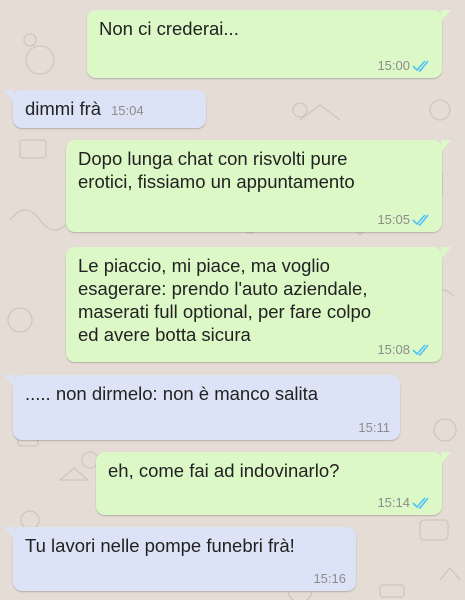 This screenshot has width=465, height=600. What do you see at coordinates (105, 109) in the screenshot?
I see `message-incoming-1: dimmi frà 15:04` at bounding box center [105, 109].